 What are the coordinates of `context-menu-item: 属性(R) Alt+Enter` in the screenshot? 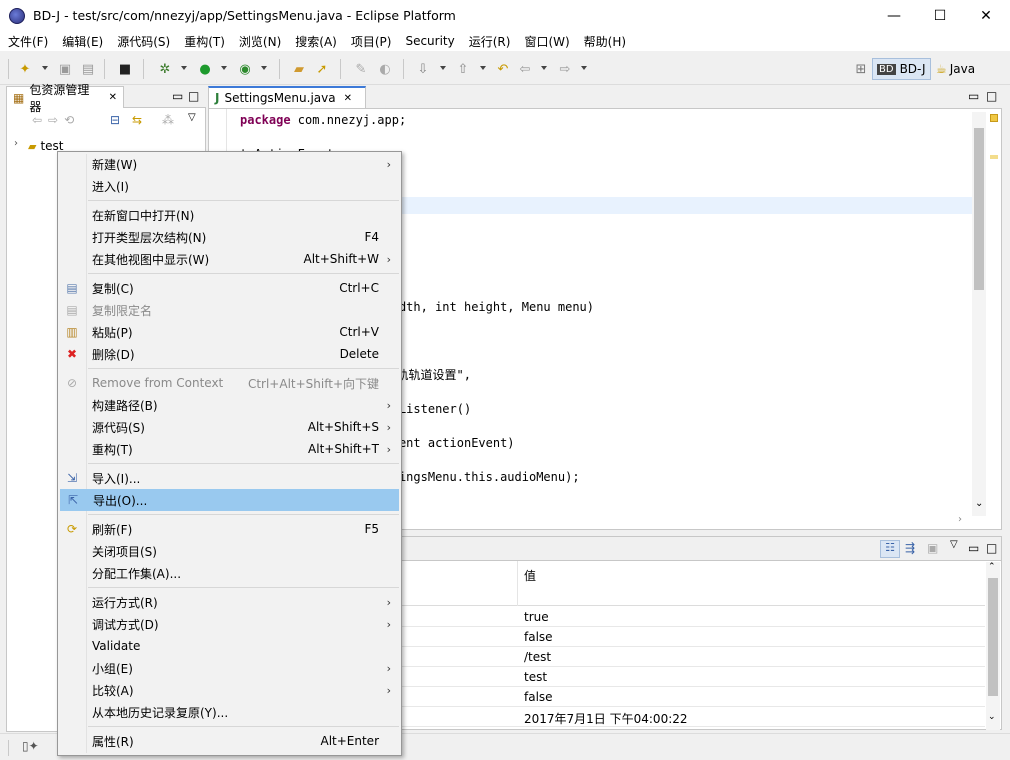 It's located at (229, 741).